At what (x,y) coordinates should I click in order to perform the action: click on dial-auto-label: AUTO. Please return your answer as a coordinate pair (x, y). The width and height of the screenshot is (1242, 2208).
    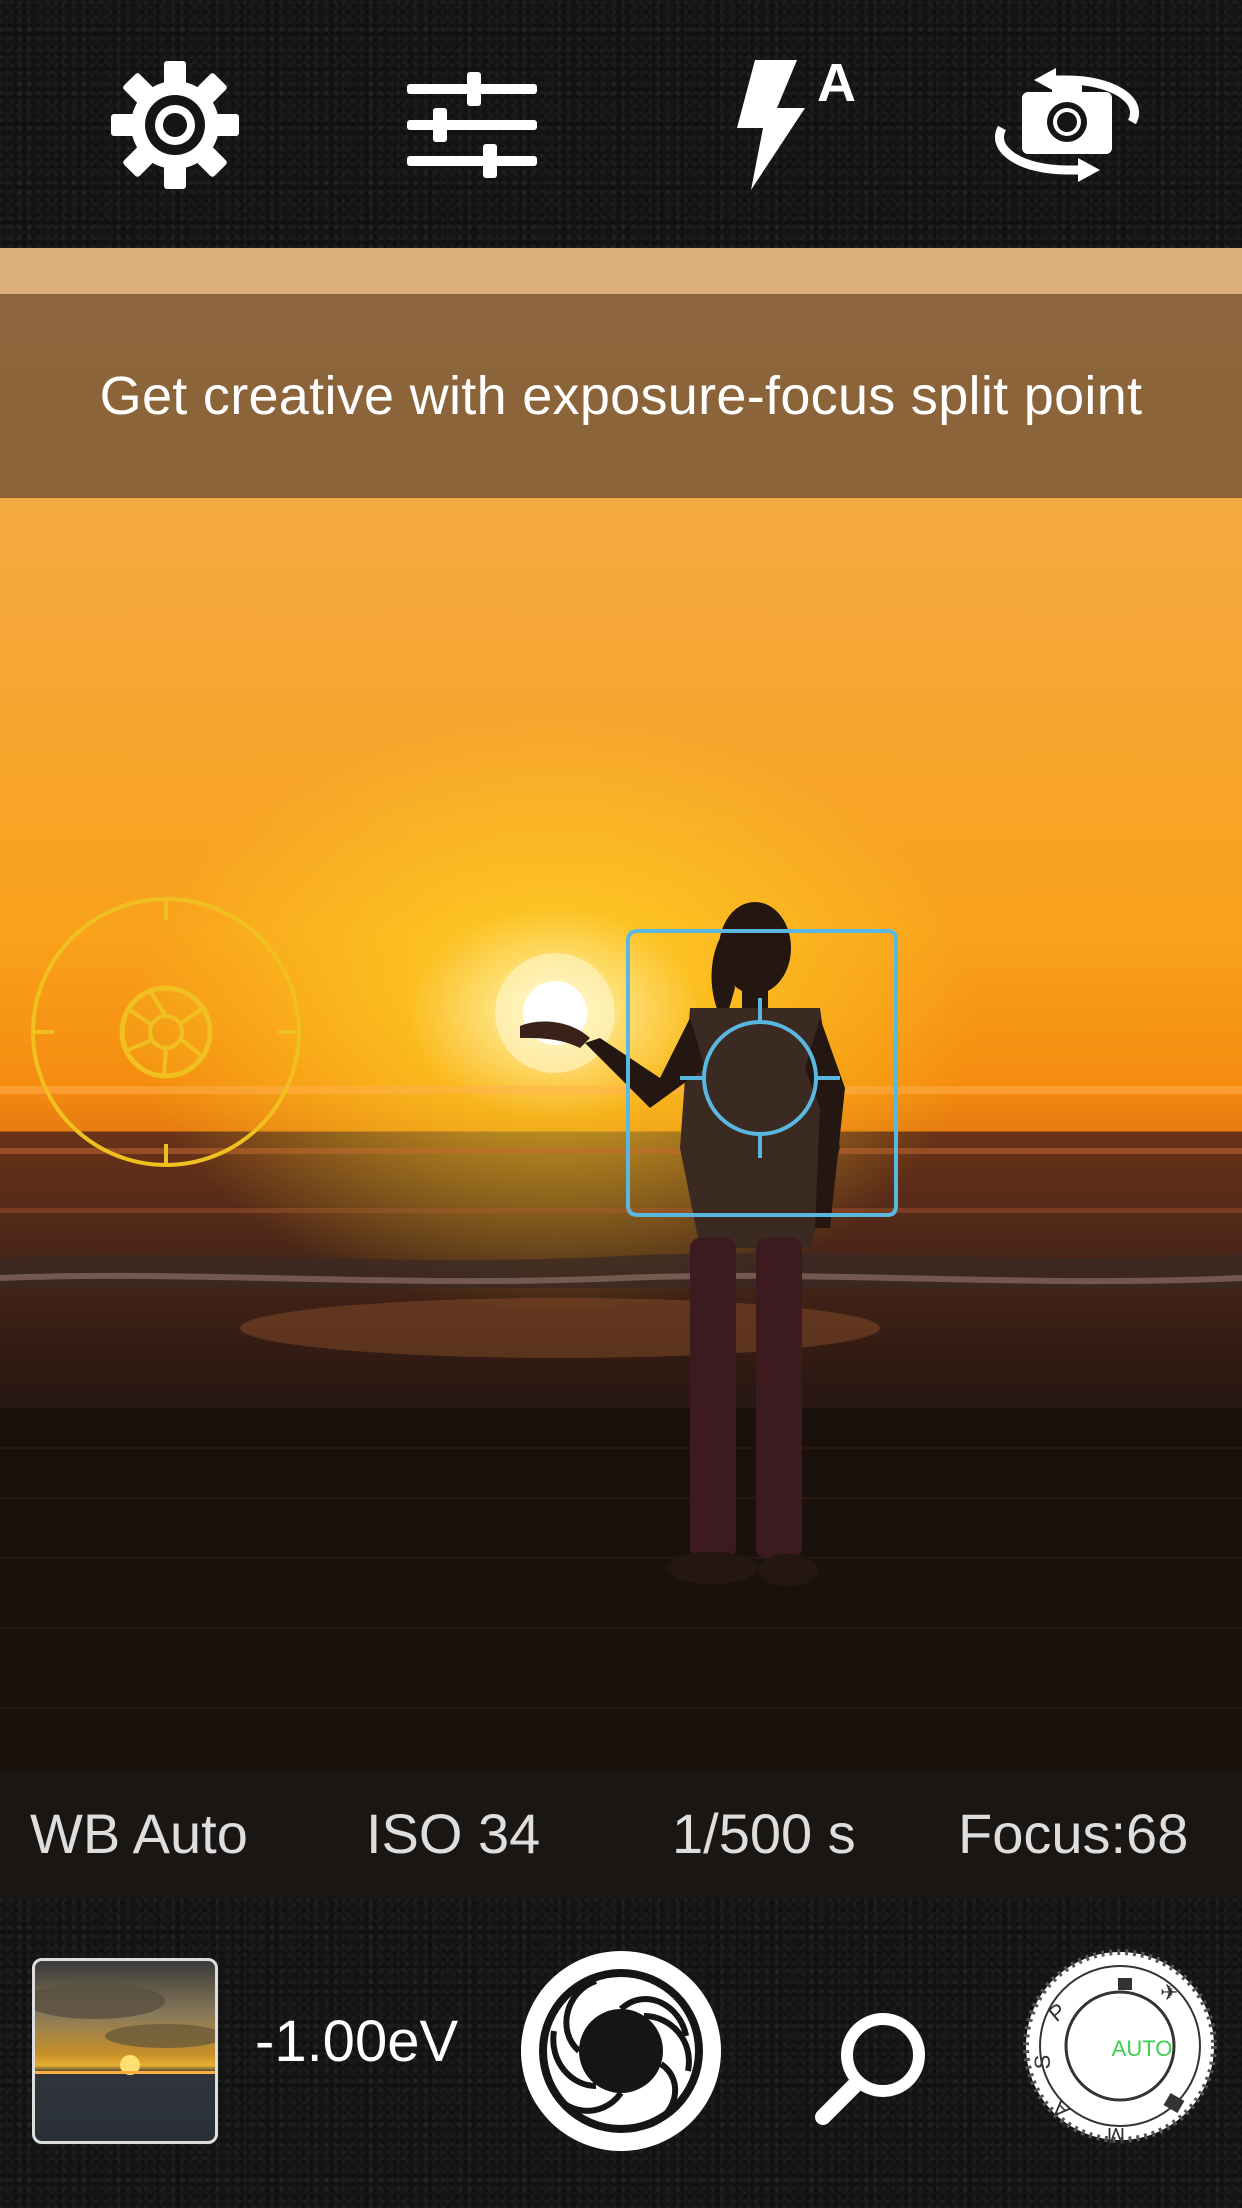
    Looking at the image, I should click on (1142, 2048).